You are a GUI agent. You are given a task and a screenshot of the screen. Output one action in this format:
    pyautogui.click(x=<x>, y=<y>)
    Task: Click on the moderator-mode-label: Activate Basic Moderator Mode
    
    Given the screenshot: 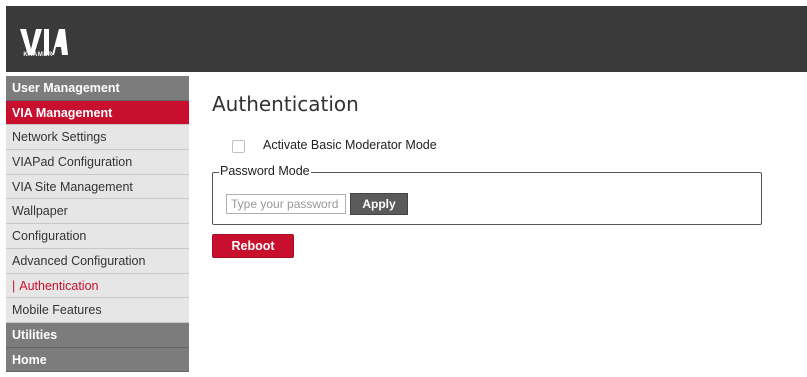 What is the action you would take?
    pyautogui.click(x=350, y=145)
    